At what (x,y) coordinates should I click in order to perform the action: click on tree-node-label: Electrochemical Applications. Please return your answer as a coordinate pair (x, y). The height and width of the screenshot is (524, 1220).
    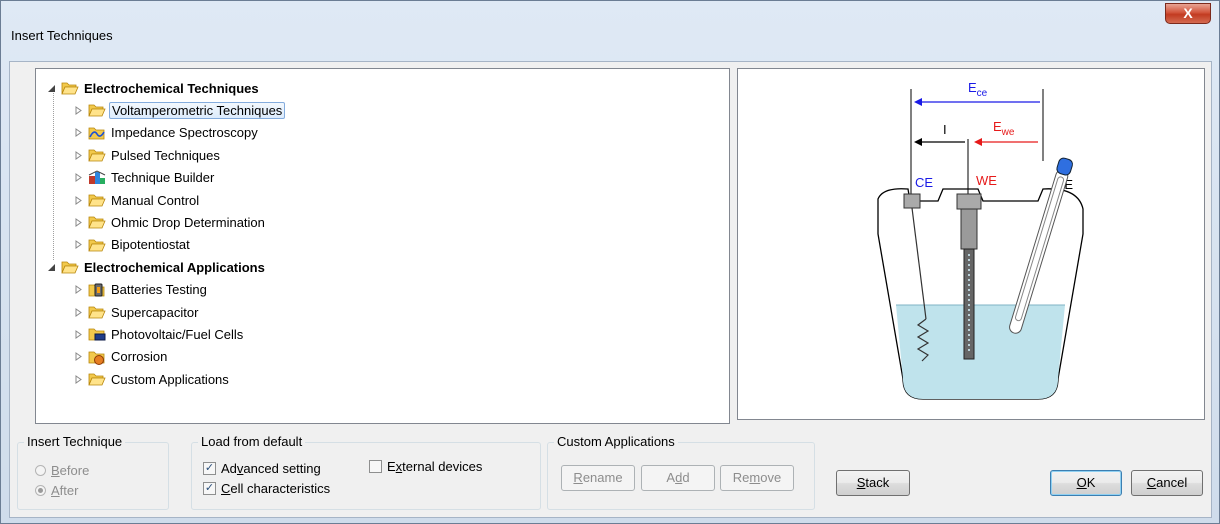
    Looking at the image, I should click on (174, 267).